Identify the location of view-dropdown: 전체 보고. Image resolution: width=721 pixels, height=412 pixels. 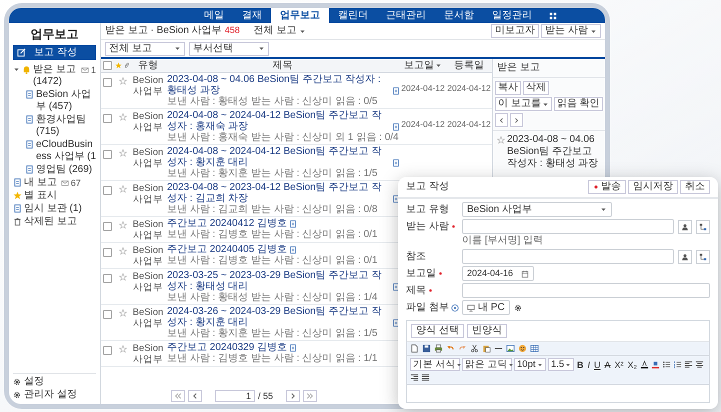
(280, 31).